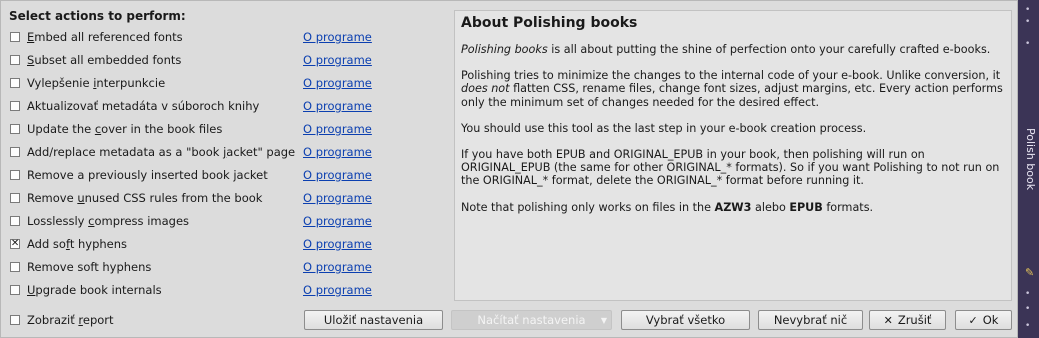 This screenshot has width=1039, height=338. What do you see at coordinates (104, 60) in the screenshot?
I see `action-label: Subset all embedded fonts` at bounding box center [104, 60].